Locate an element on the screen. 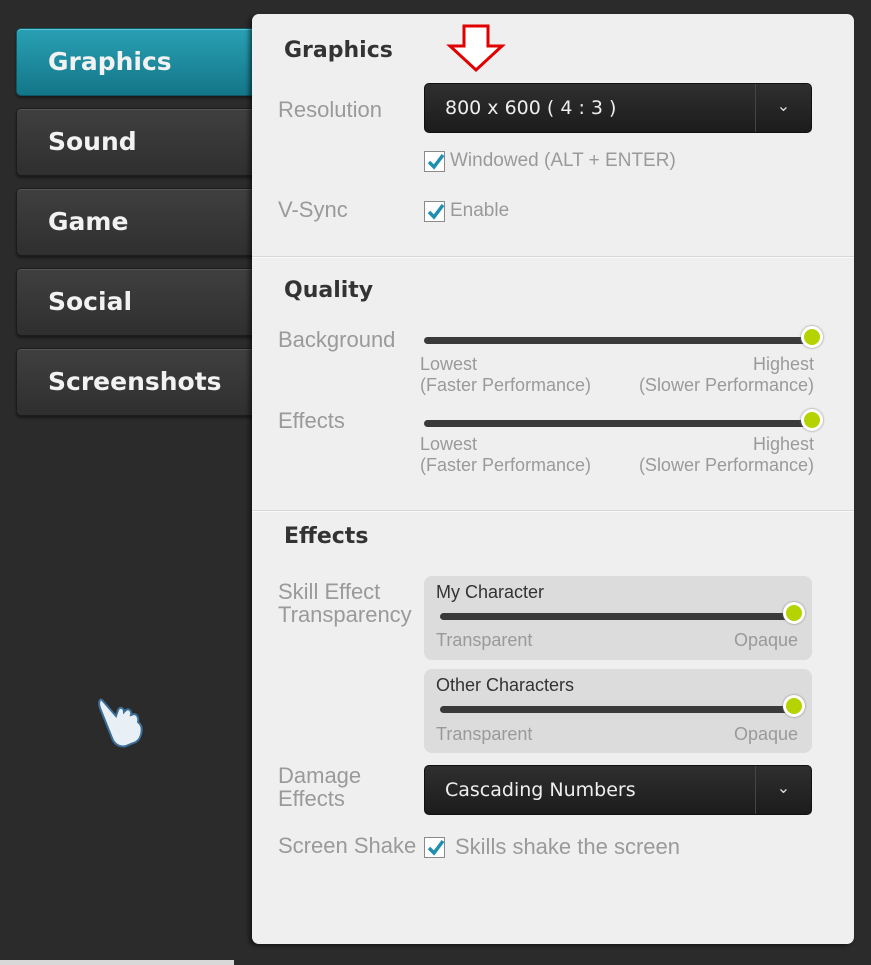 This screenshot has height=965, width=871. my-character-box: My Character Transparent Opaque is located at coordinates (618, 618).